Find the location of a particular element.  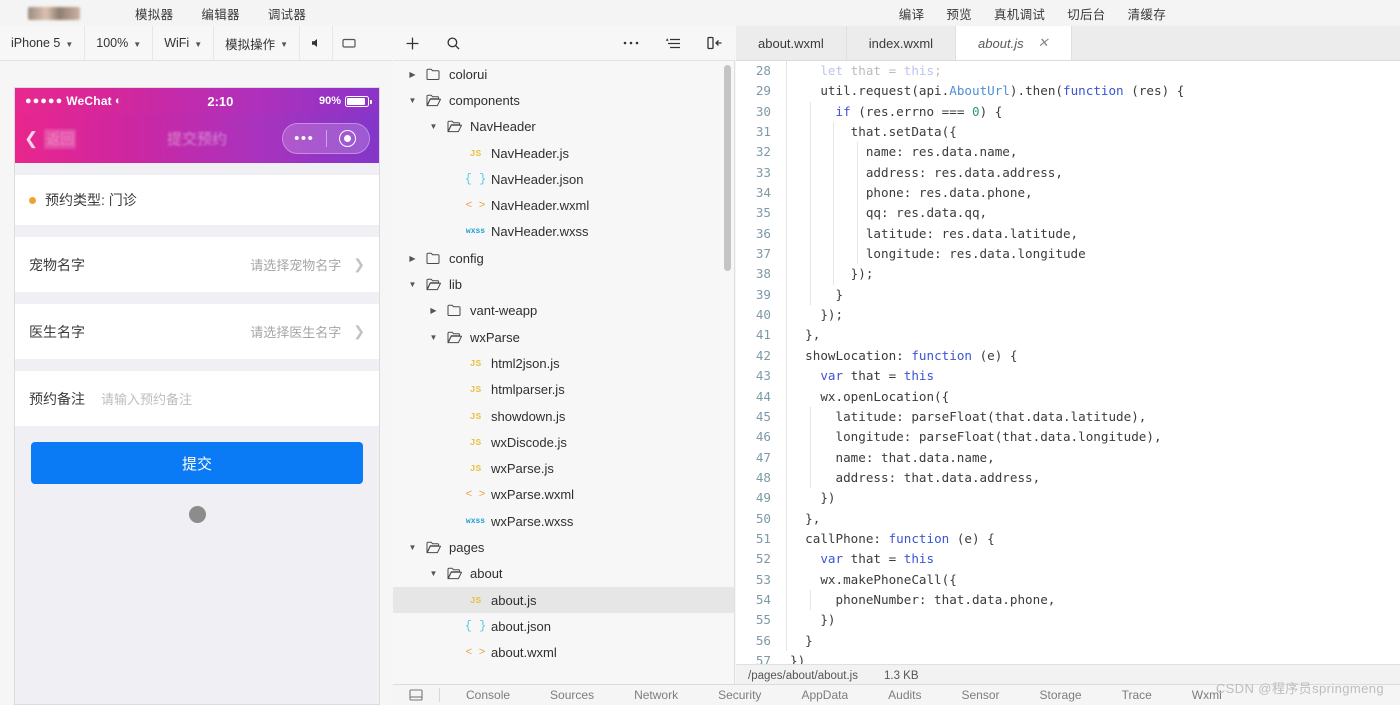

top-menu-editor: 编辑器 is located at coordinates (220, 13).